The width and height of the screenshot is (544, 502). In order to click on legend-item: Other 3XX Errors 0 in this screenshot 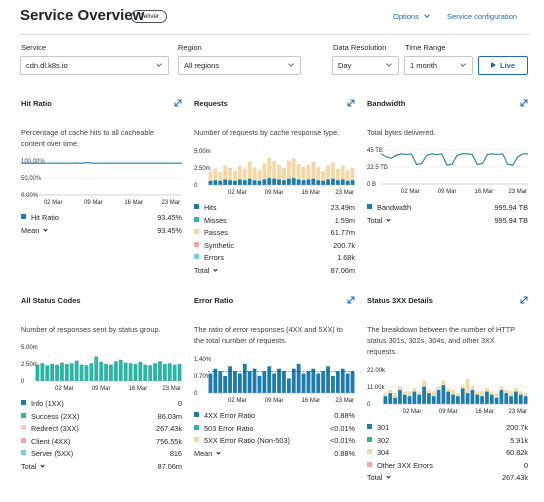, I will do `click(447, 466)`.